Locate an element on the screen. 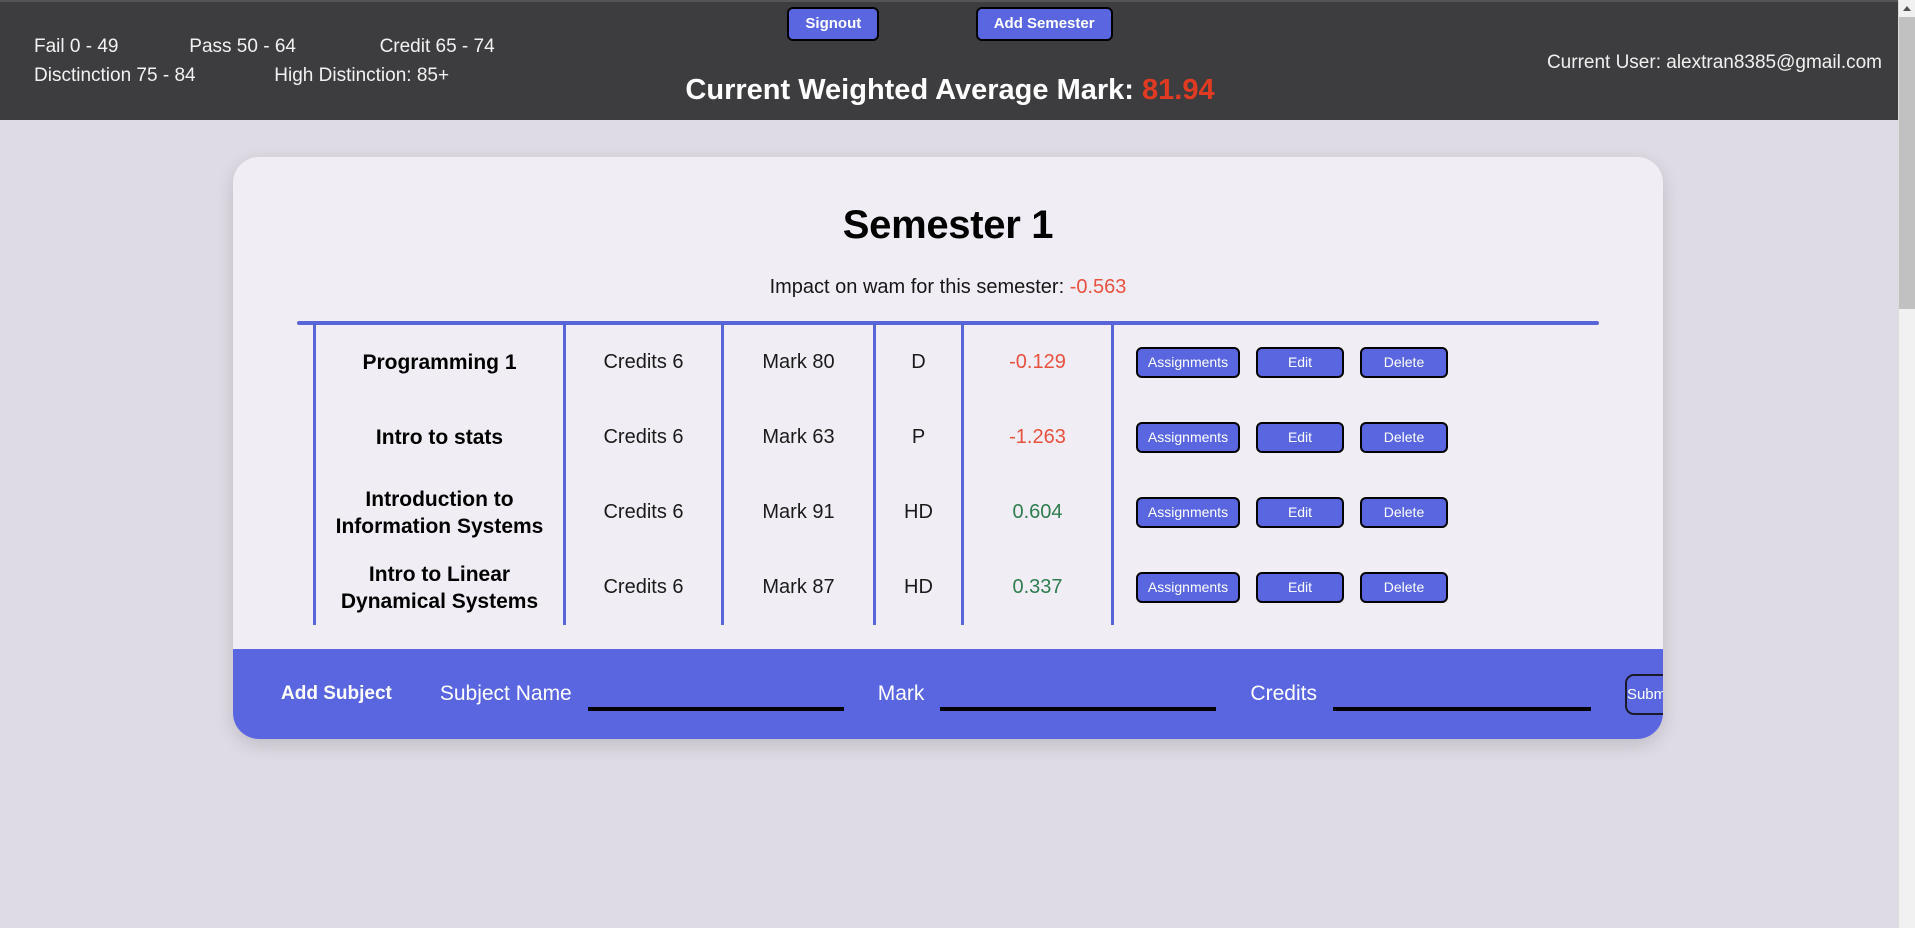  subject-grade: D is located at coordinates (917, 362).